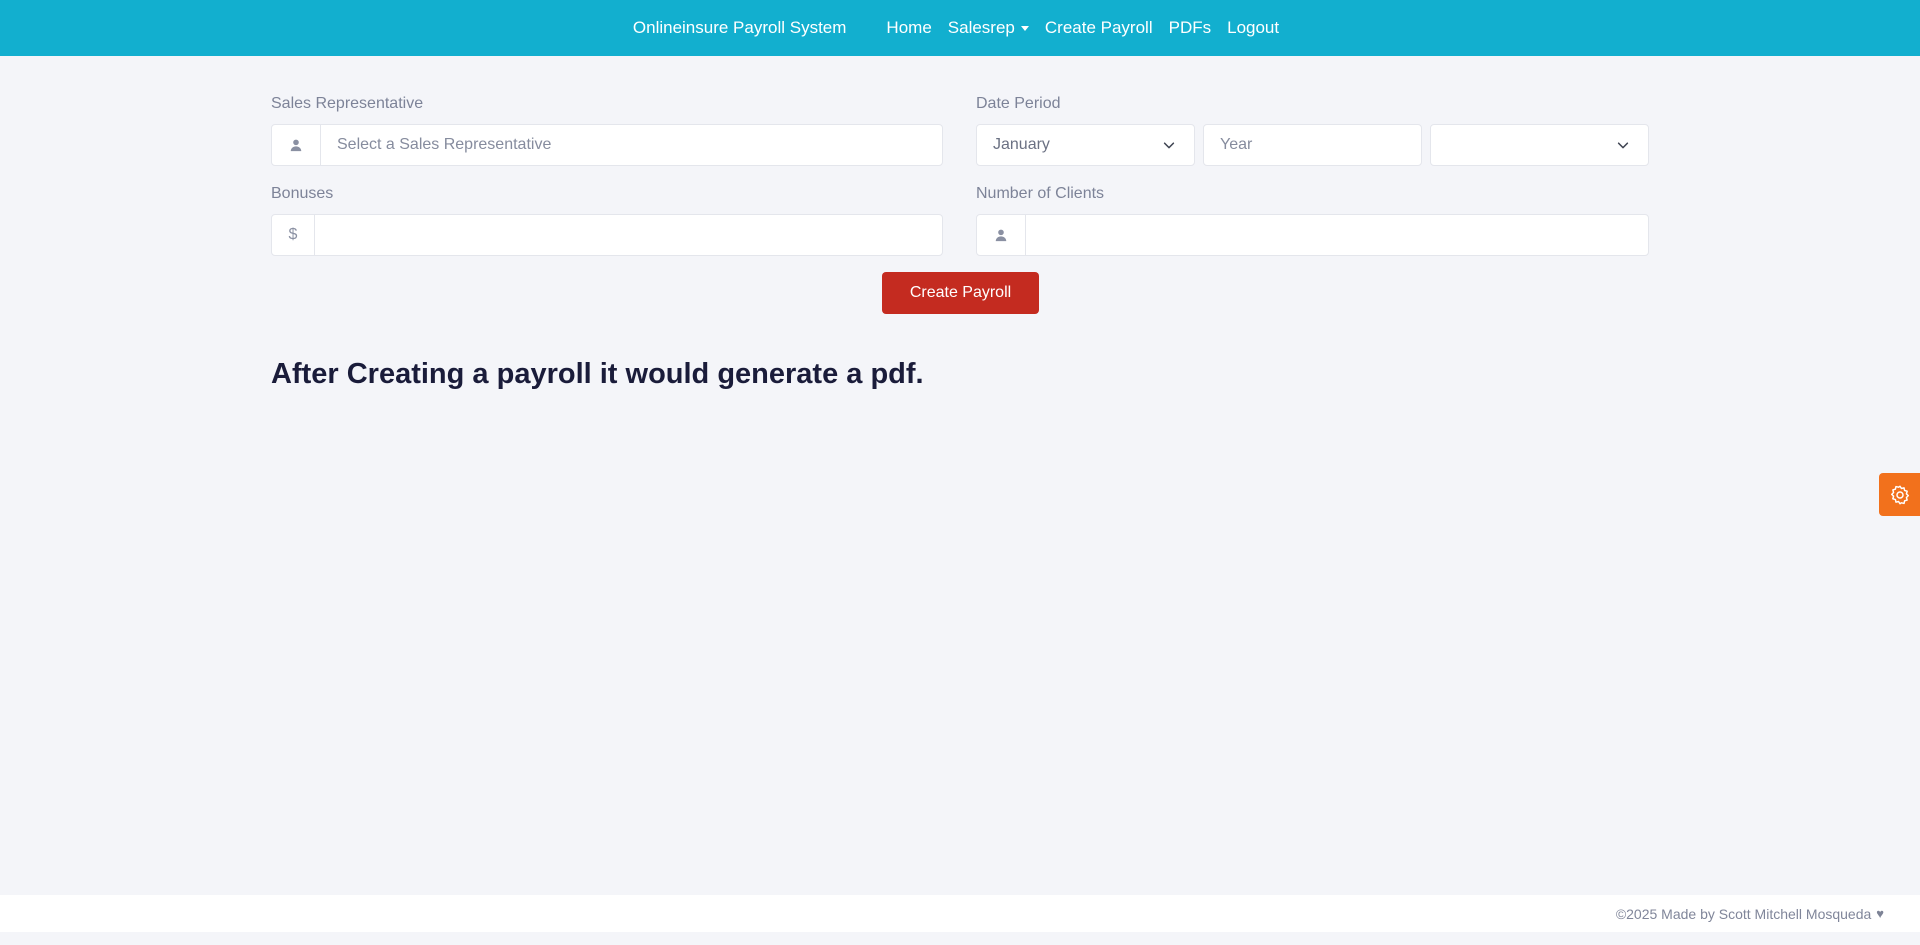  Describe the element at coordinates (1040, 193) in the screenshot. I see `clients-label: Number of Clients` at that location.